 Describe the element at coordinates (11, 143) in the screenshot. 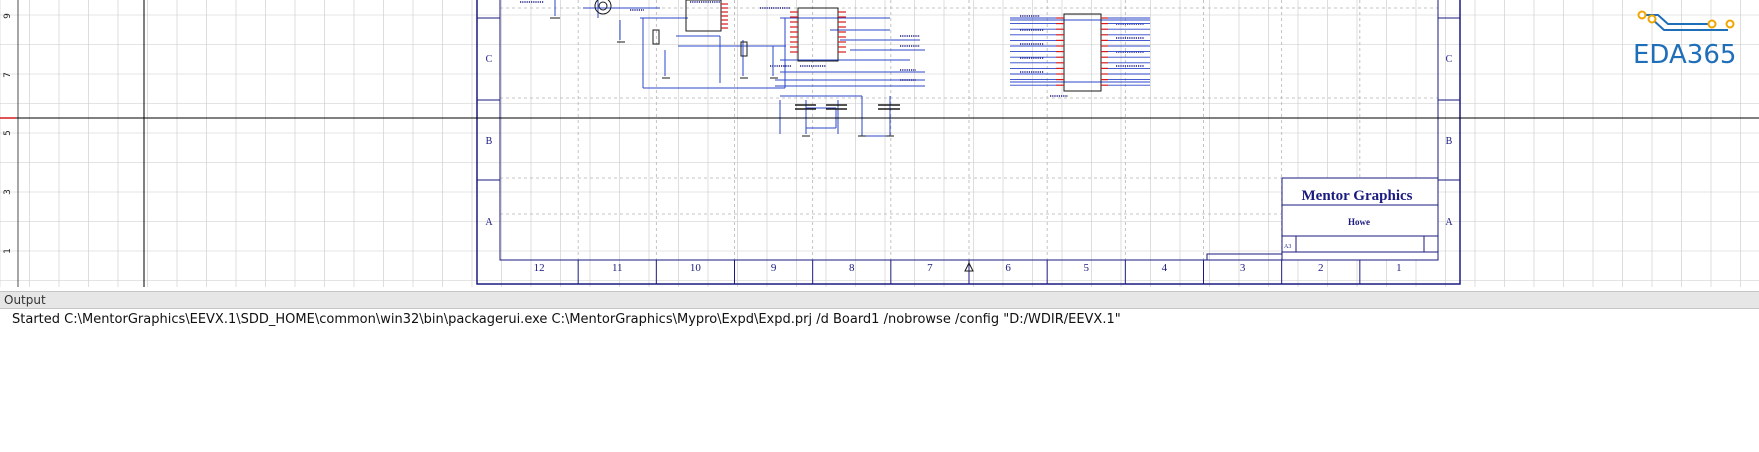

I see `left-ruler: 9 7 5 3 1` at that location.